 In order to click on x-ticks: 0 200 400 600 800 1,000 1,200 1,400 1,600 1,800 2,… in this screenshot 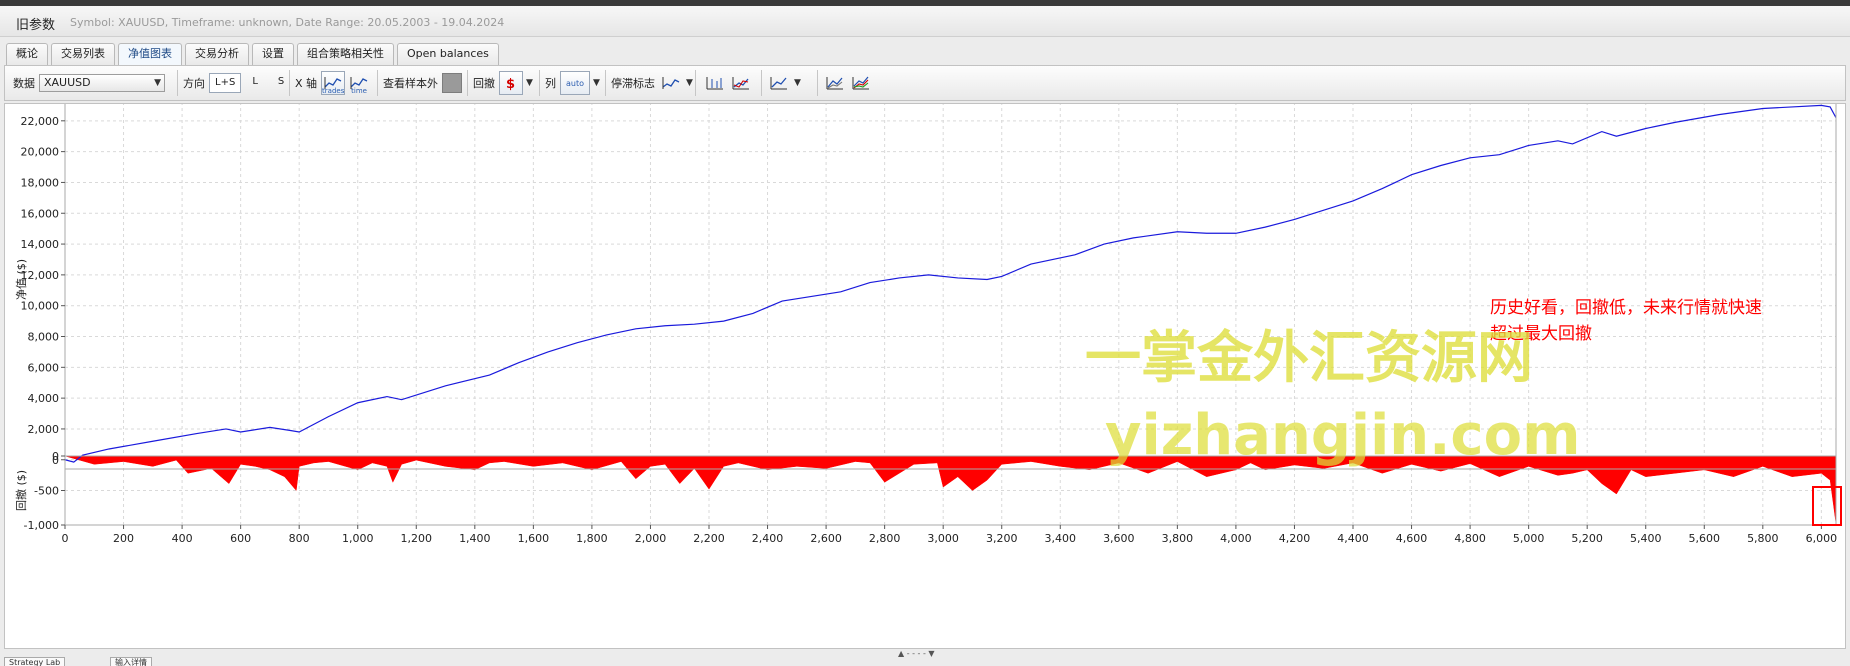, I will do `click(949, 535)`.